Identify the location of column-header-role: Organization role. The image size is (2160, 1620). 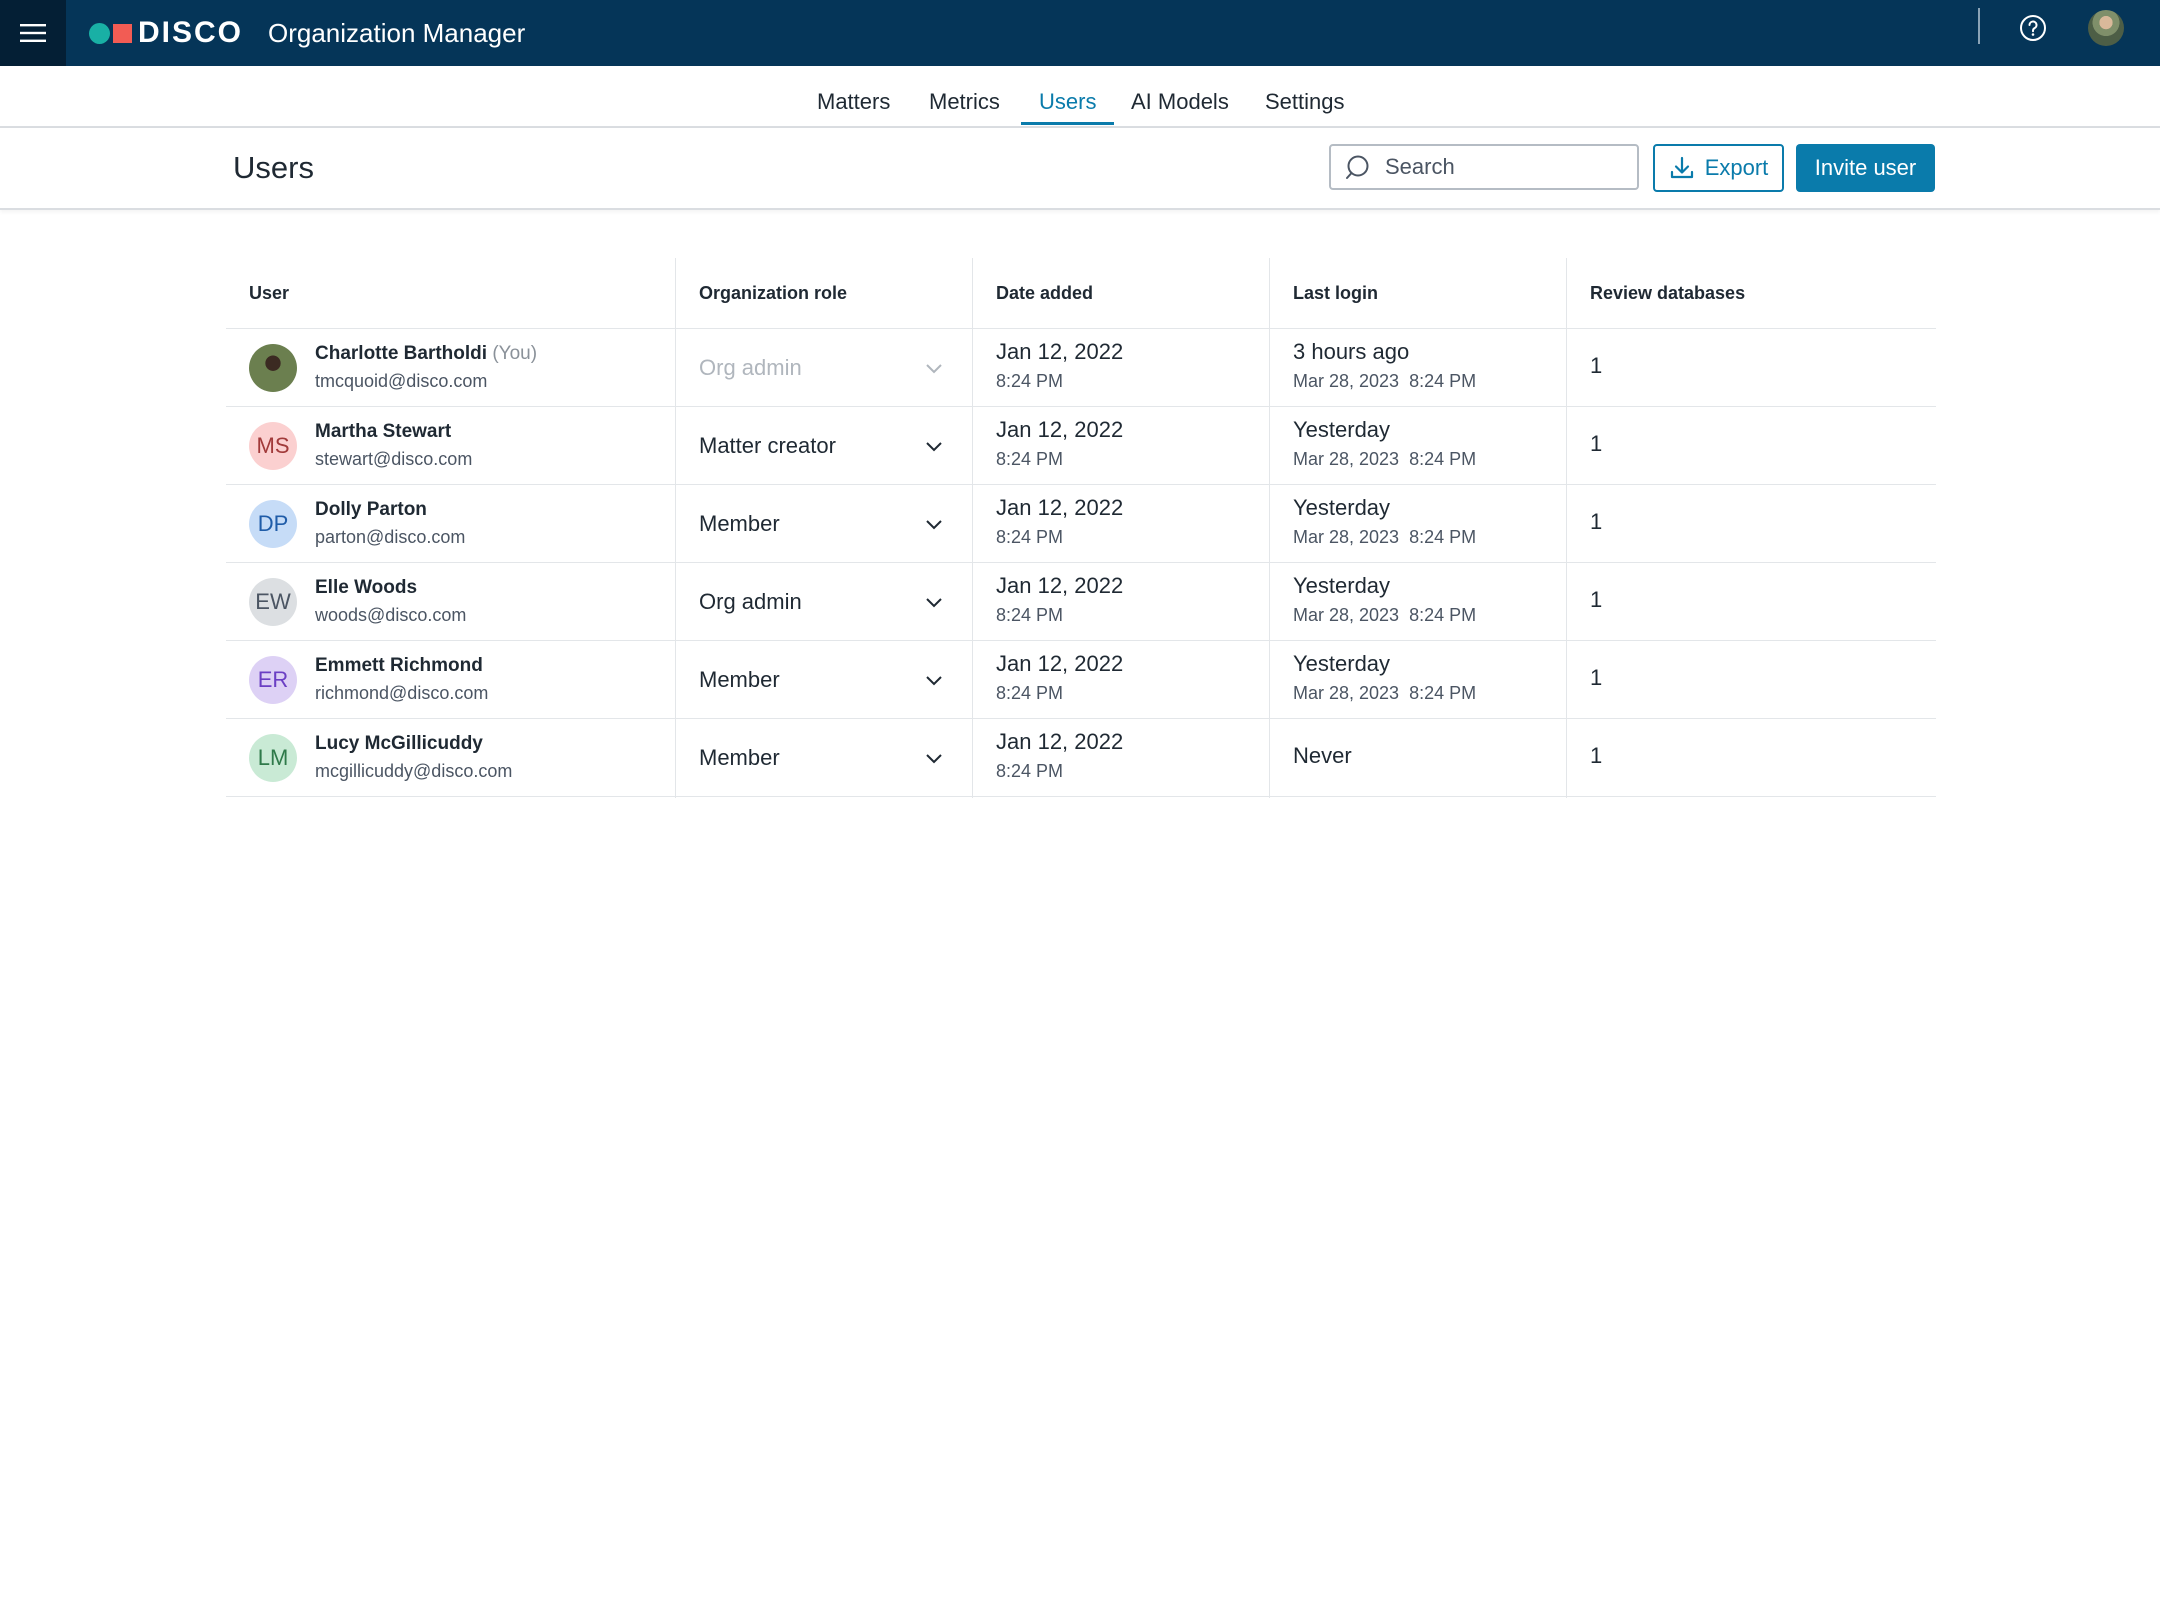
(773, 293).